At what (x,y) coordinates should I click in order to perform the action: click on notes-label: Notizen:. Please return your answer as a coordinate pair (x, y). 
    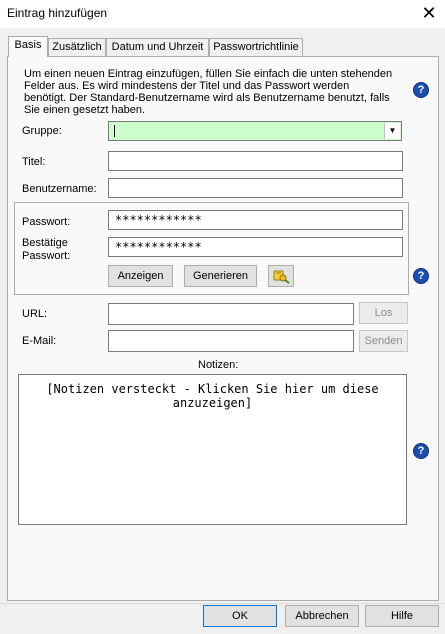
    Looking at the image, I should click on (218, 365).